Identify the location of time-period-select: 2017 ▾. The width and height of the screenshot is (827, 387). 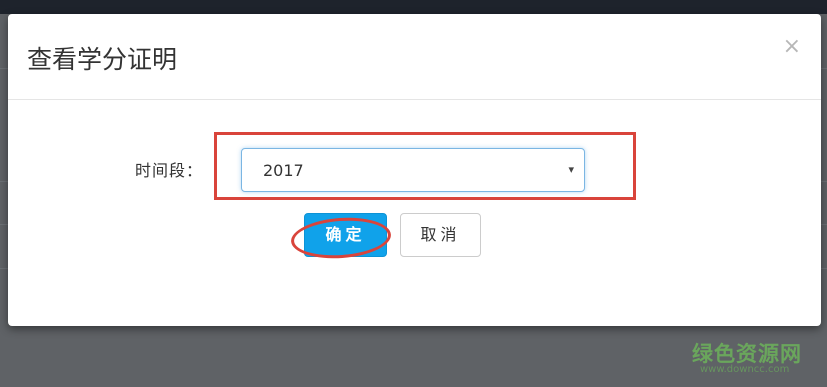
(413, 170).